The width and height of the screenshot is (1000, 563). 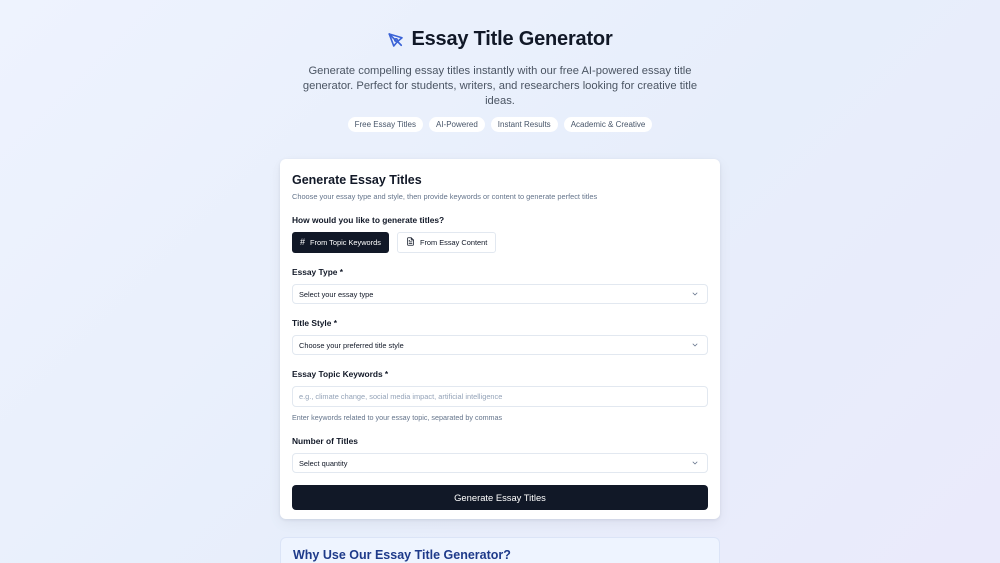 What do you see at coordinates (314, 323) in the screenshot?
I see `title-style-label: Title Style *` at bounding box center [314, 323].